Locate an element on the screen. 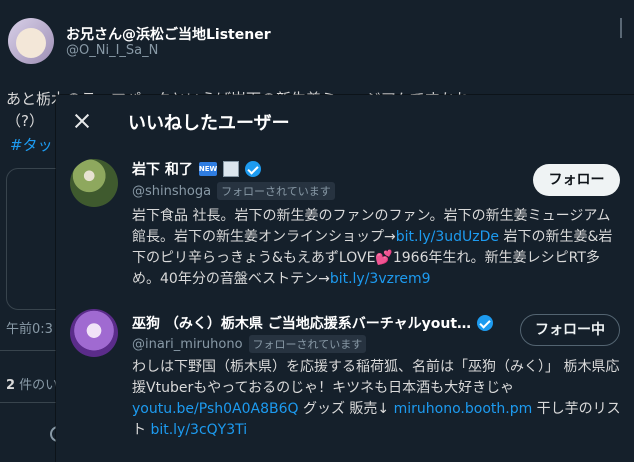 The width and height of the screenshot is (634, 462). bio-link: bit.ly/3vzrem9 is located at coordinates (380, 279).